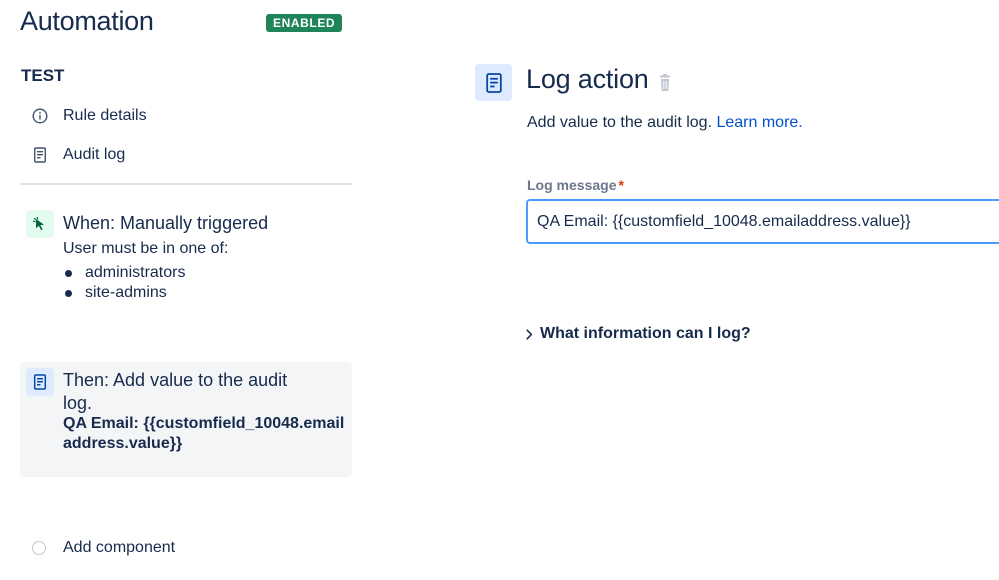 Image resolution: width=999 pixels, height=580 pixels. I want to click on log-message-label: Log message *, so click(575, 185).